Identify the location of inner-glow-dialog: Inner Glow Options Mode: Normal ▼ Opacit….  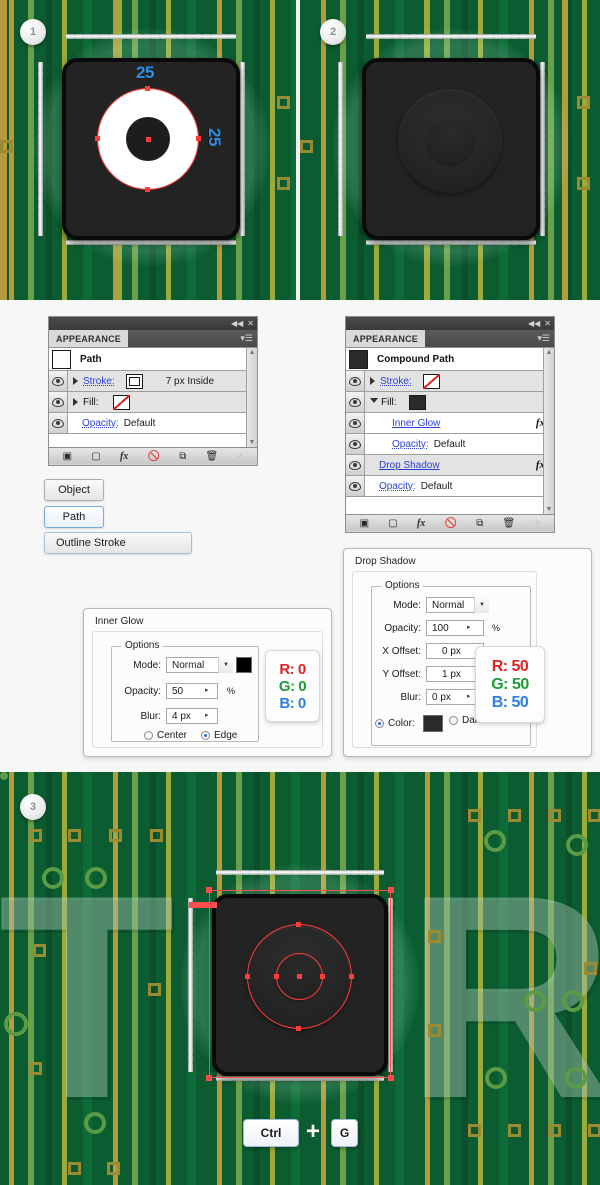
(207, 682).